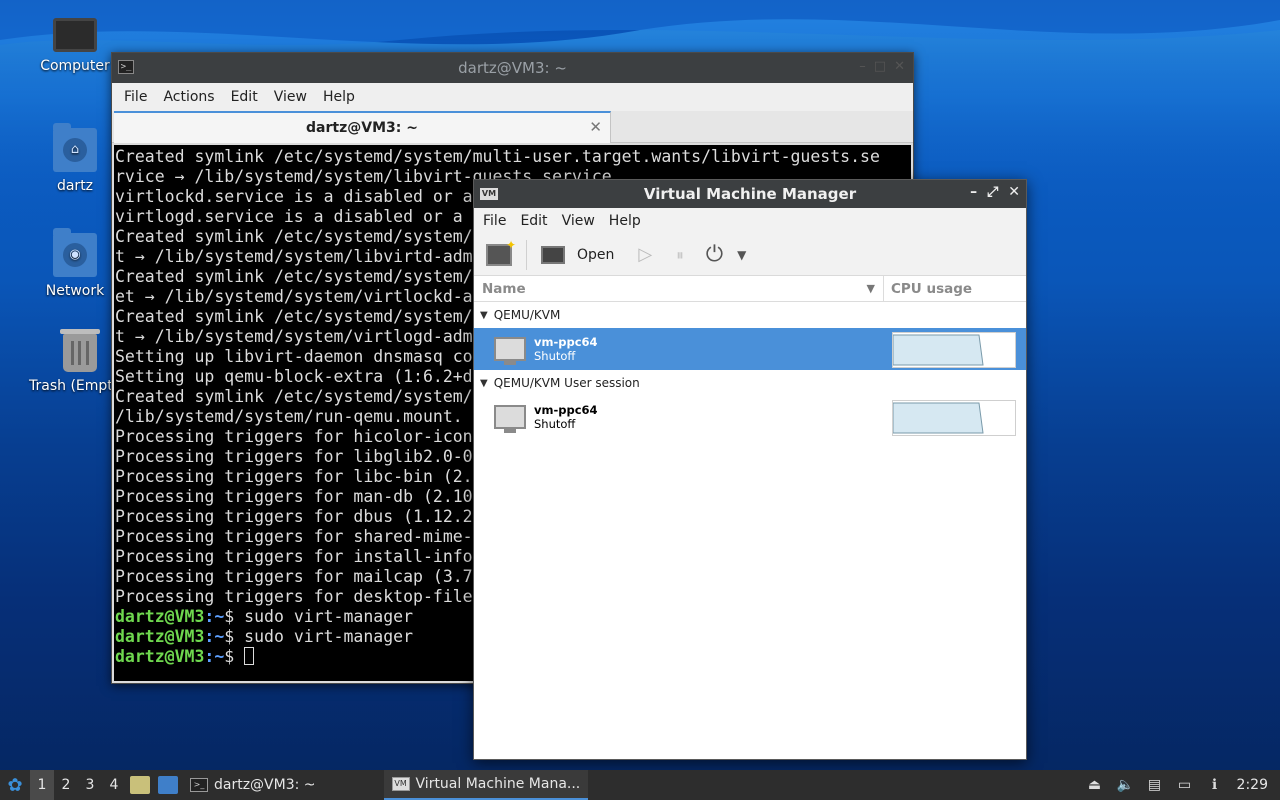  What do you see at coordinates (75, 186) in the screenshot?
I see `desktop-icon-label: dartz` at bounding box center [75, 186].